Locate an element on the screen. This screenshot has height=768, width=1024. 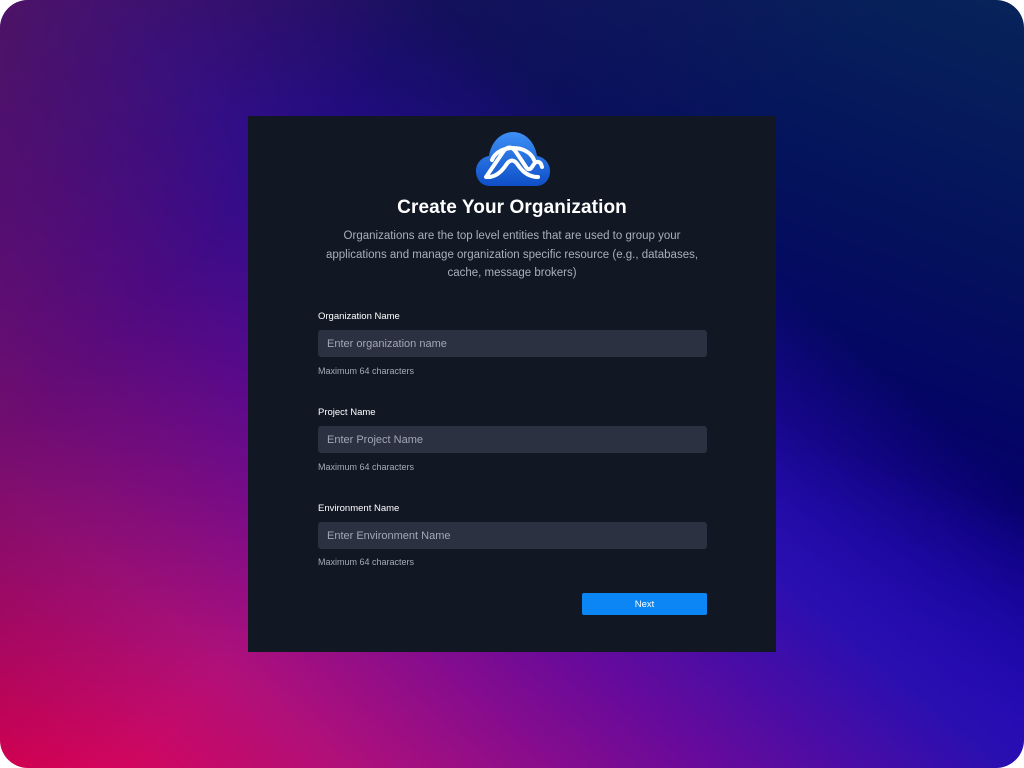
dialog-title: Create Your Organization is located at coordinates (512, 207).